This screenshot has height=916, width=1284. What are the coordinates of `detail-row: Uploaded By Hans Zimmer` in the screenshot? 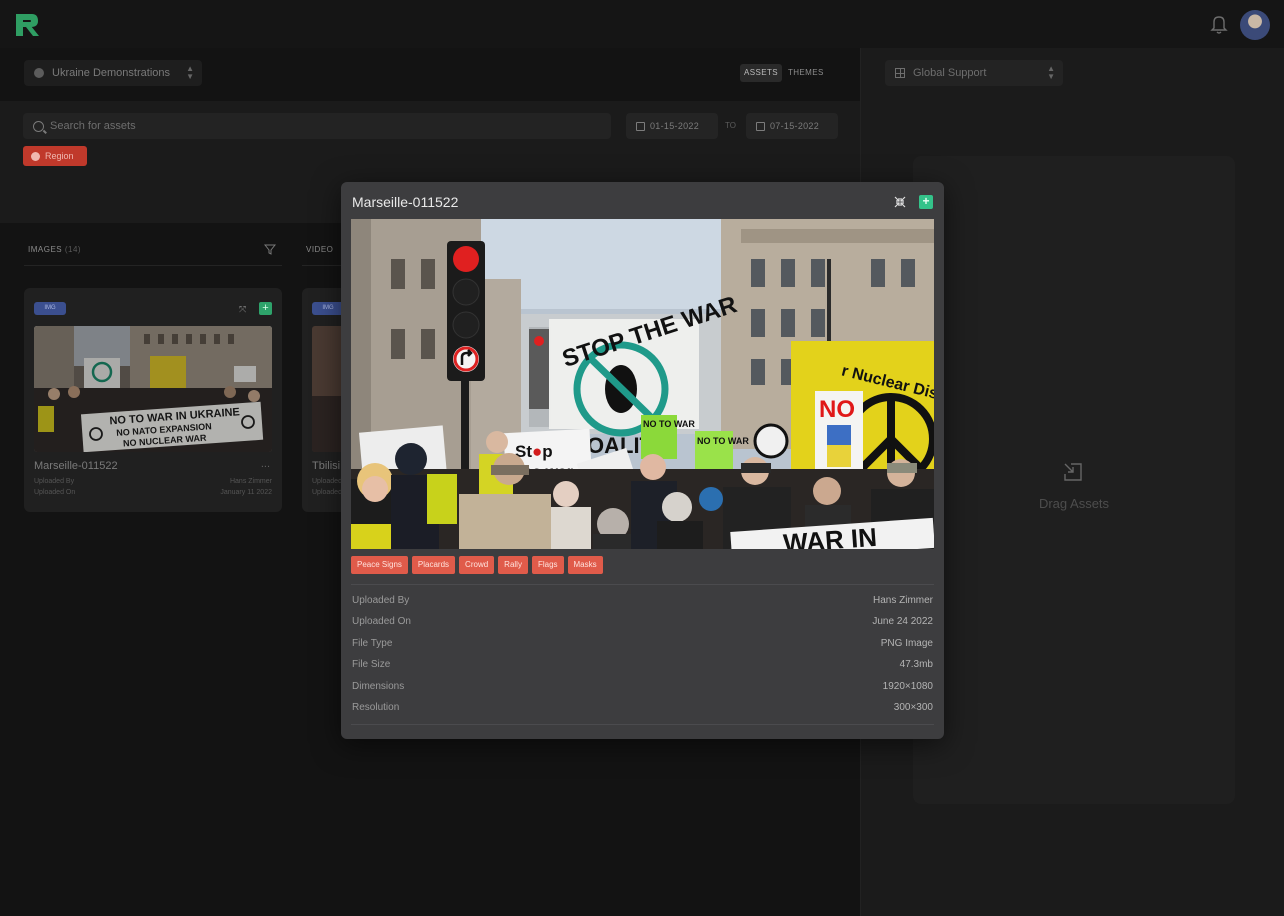 It's located at (642, 603).